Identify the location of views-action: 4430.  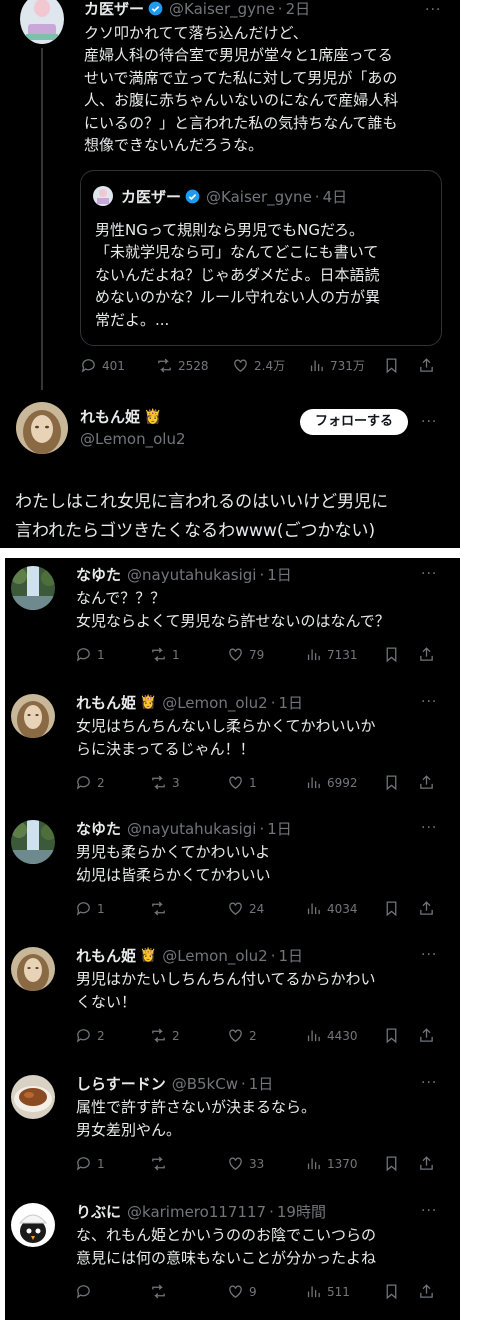
(331, 1035).